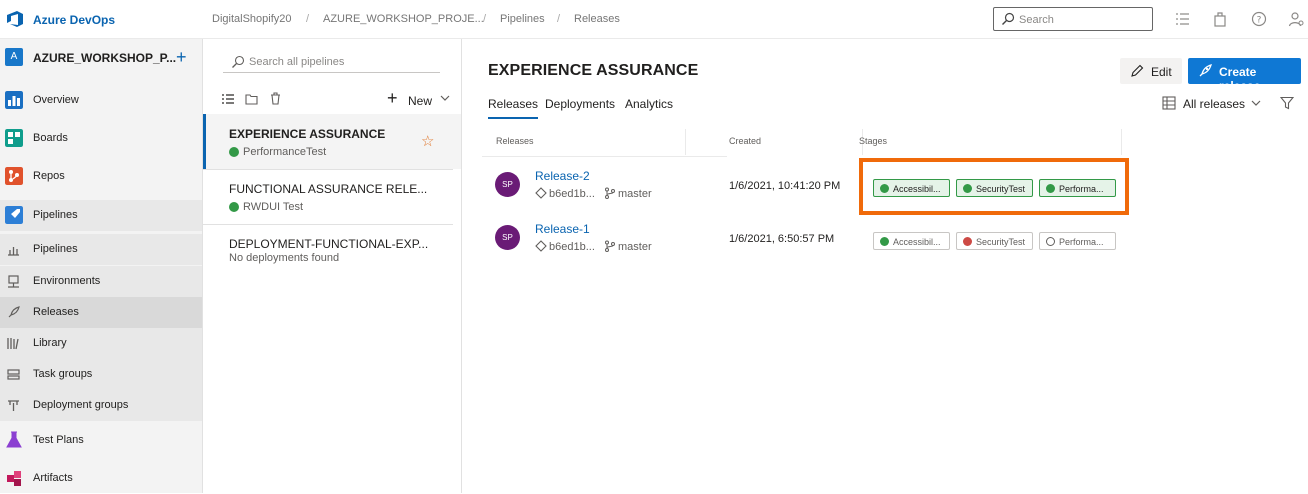 This screenshot has height=494, width=1308. What do you see at coordinates (50, 343) in the screenshot?
I see `sidebar-item-label: Library` at bounding box center [50, 343].